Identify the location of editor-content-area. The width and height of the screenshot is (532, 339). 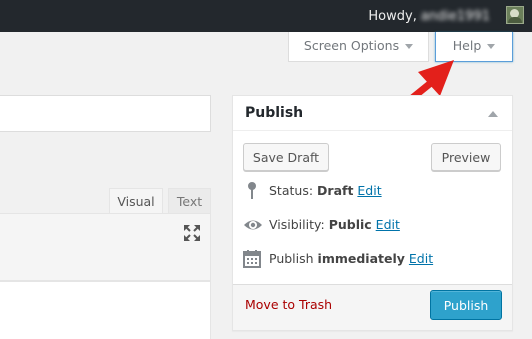
(105, 310).